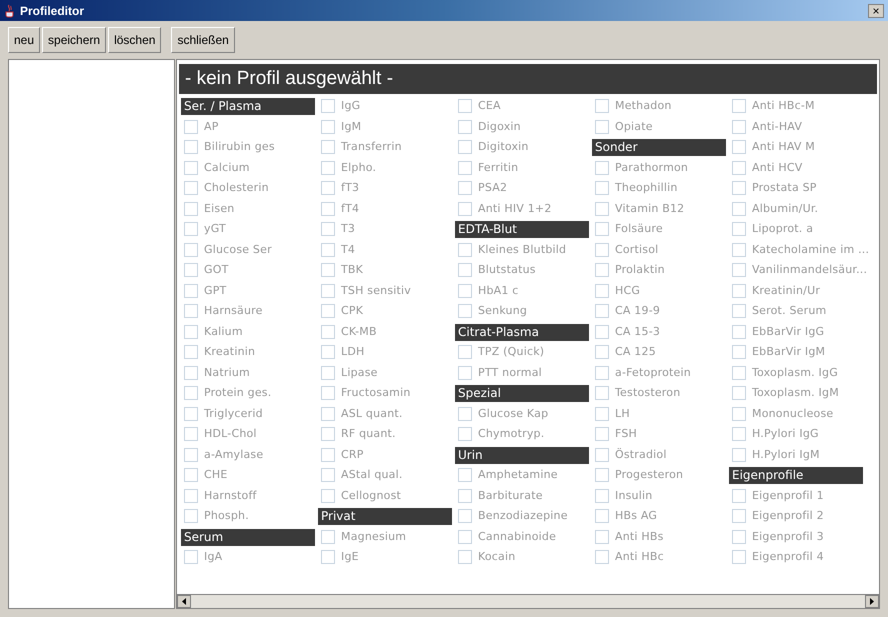  I want to click on toolbar-button: neu, so click(24, 40).